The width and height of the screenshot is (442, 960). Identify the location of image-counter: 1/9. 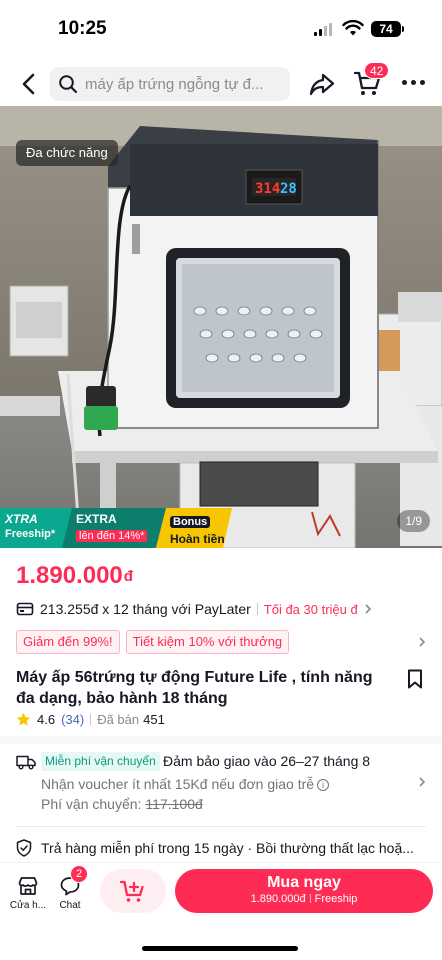
(413, 521).